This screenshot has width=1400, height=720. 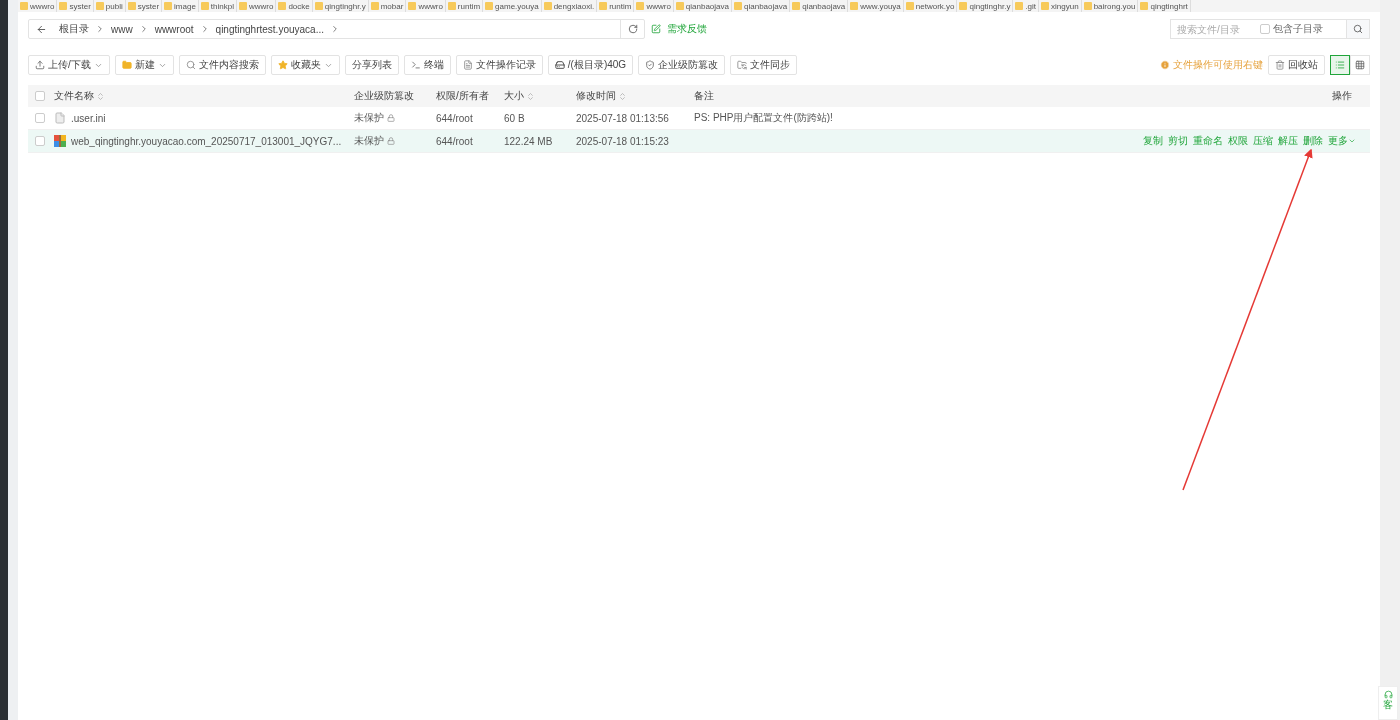 I want to click on grid-view-button, so click(x=1360, y=65).